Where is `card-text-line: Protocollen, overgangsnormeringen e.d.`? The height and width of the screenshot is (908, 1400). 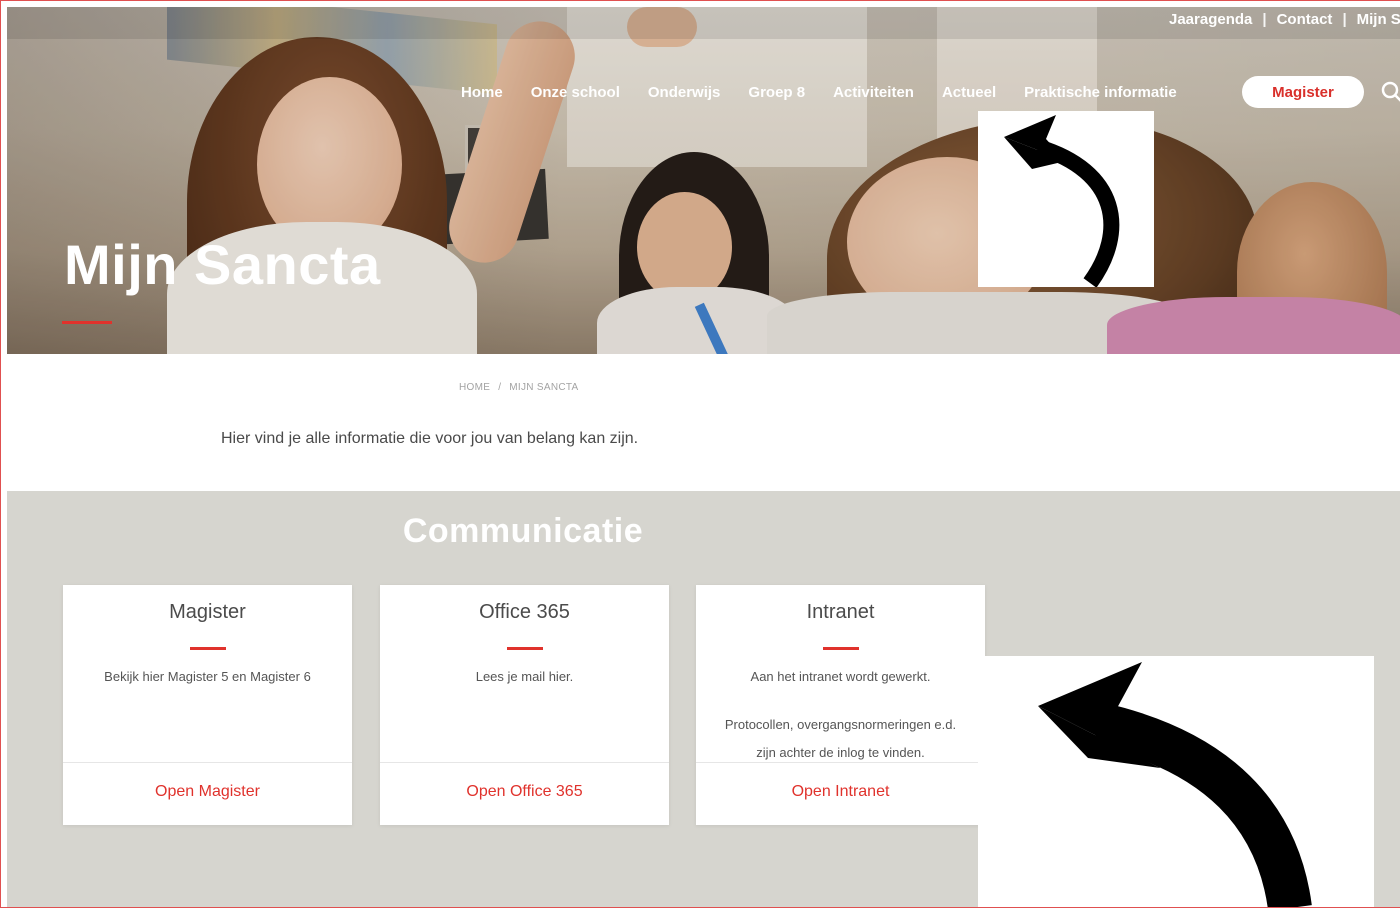 card-text-line: Protocollen, overgangsnormeringen e.d. is located at coordinates (840, 724).